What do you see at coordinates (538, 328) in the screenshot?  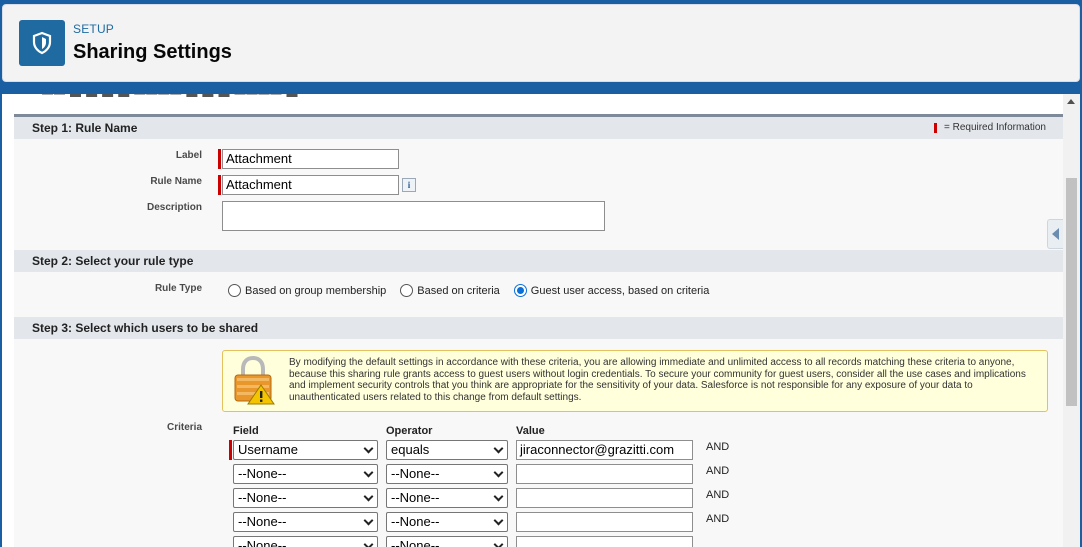 I see `step3-header: Step 3: Select which users to be shared` at bounding box center [538, 328].